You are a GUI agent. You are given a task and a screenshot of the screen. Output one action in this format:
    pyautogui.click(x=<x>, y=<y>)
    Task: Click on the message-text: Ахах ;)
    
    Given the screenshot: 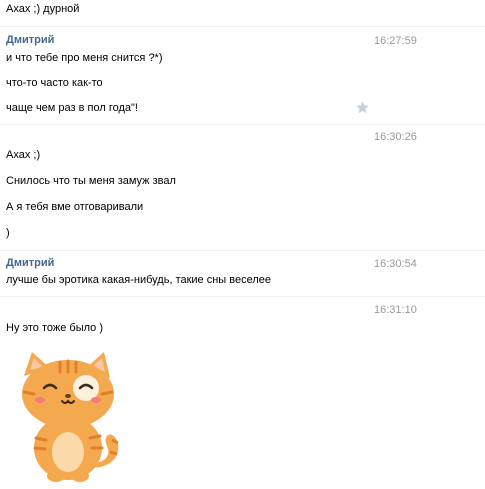 What is the action you would take?
    pyautogui.click(x=23, y=155)
    